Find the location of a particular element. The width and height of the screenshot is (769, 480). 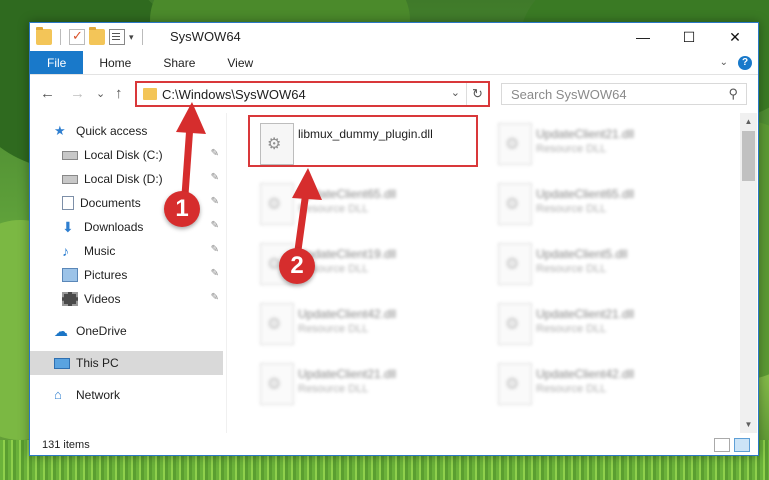

status-bar: 131 items is located at coordinates (394, 445).